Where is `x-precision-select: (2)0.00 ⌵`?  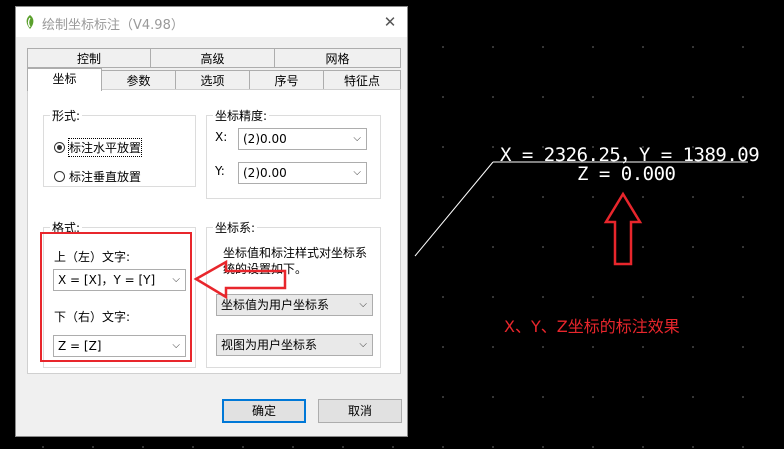
x-precision-select: (2)0.00 ⌵ is located at coordinates (302, 139).